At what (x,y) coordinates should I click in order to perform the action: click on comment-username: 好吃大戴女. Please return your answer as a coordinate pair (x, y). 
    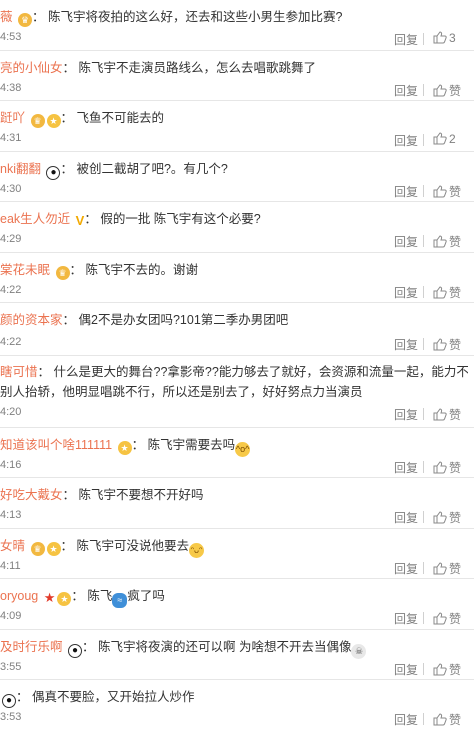
    Looking at the image, I should click on (31, 495).